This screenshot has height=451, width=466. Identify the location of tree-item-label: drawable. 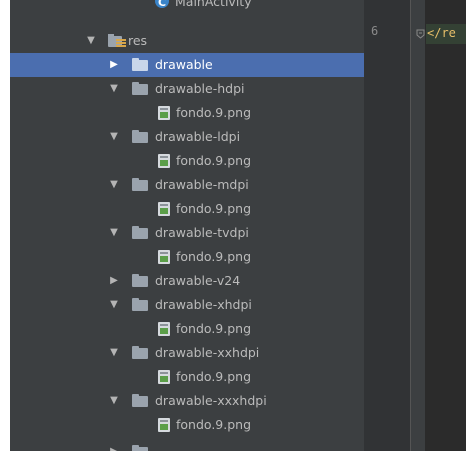
(184, 64).